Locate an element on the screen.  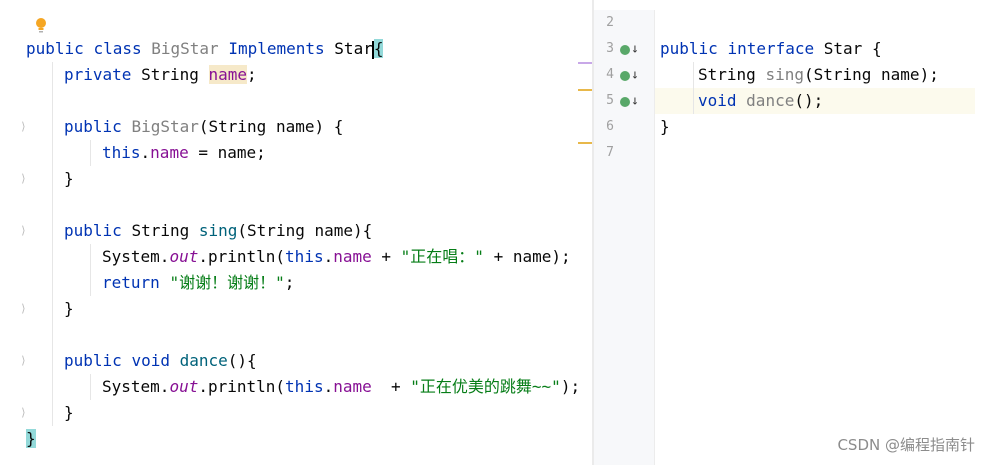
params: (){ is located at coordinates (242, 360).